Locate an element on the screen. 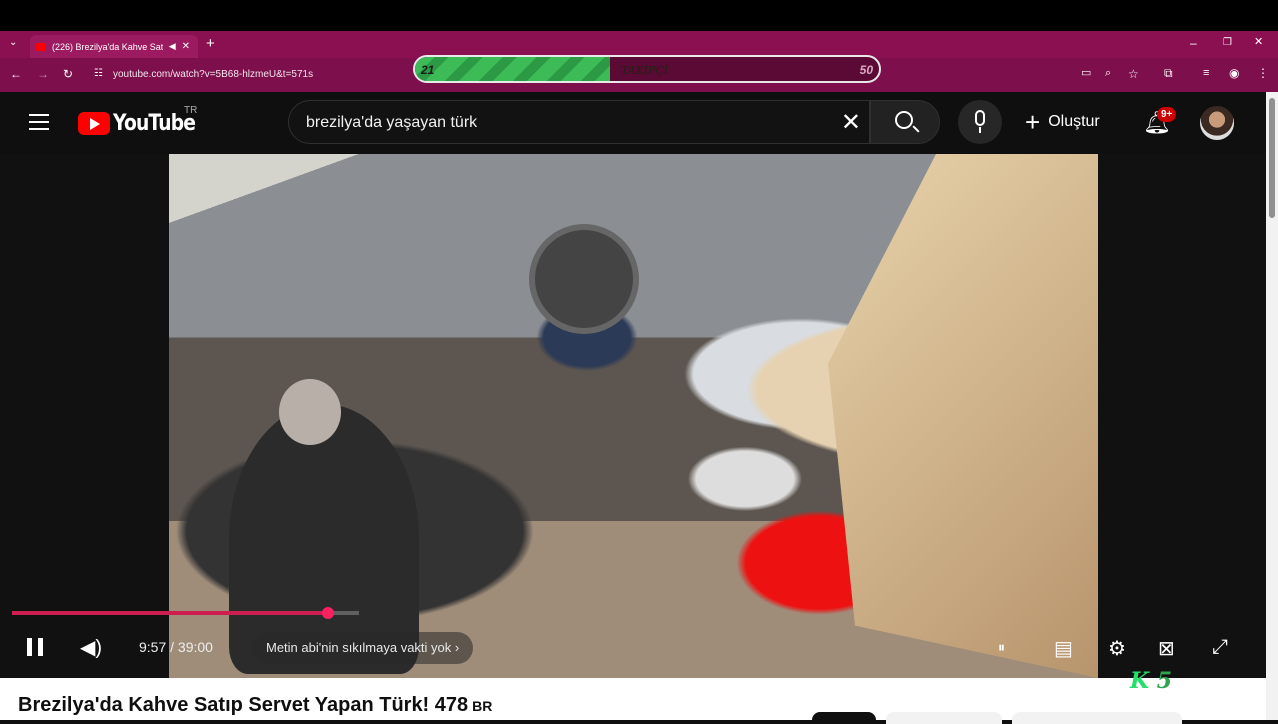 This screenshot has width=1278, height=724. site-info-icon: ☷ is located at coordinates (98, 74).